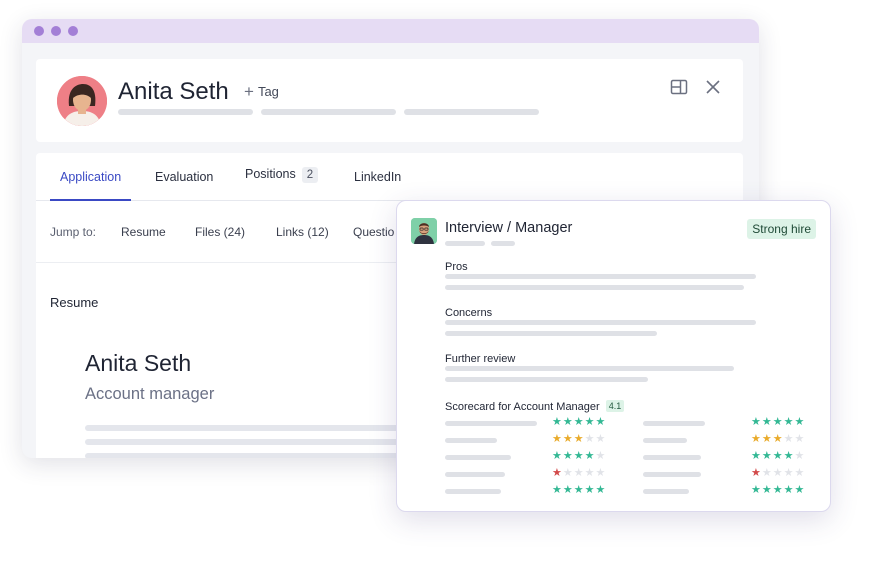  What do you see at coordinates (424, 231) in the screenshot?
I see `interviewer-avatar` at bounding box center [424, 231].